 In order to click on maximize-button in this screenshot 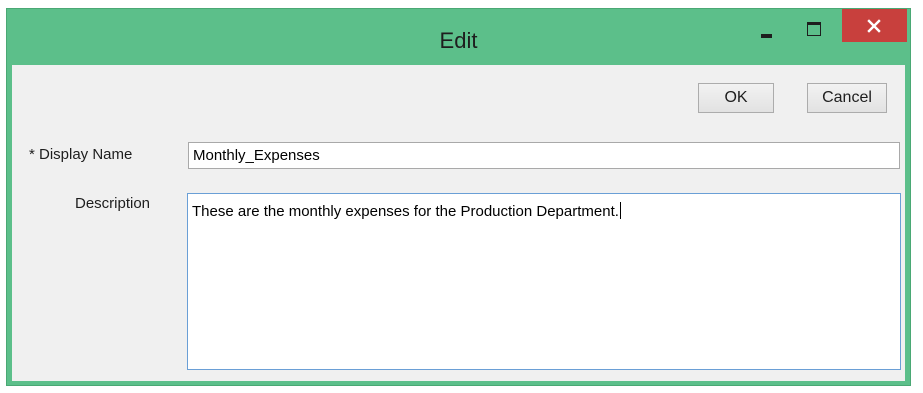, I will do `click(814, 25)`.